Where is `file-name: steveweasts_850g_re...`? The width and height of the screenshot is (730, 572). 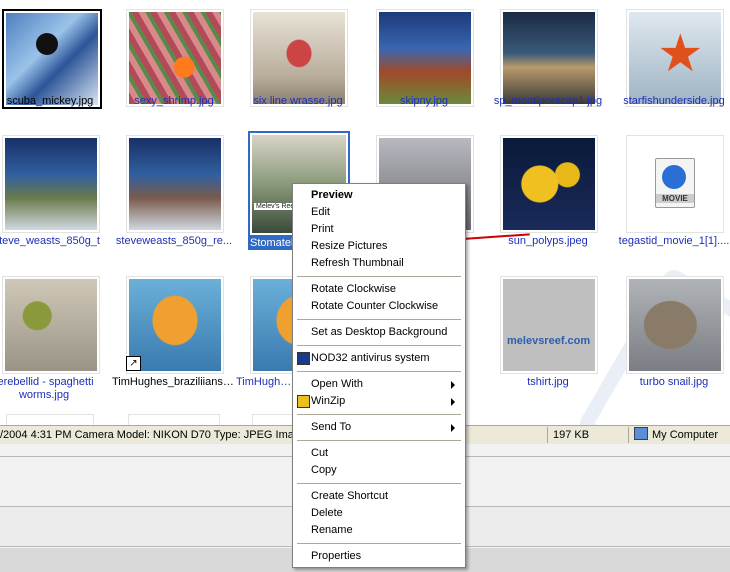
file-name: steveweasts_850g_re... is located at coordinates (174, 241).